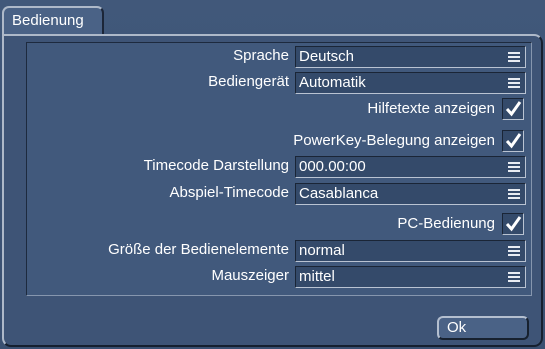  Describe the element at coordinates (446, 223) in the screenshot. I see `pc-bedienung-label: PC-Bedienung` at that location.